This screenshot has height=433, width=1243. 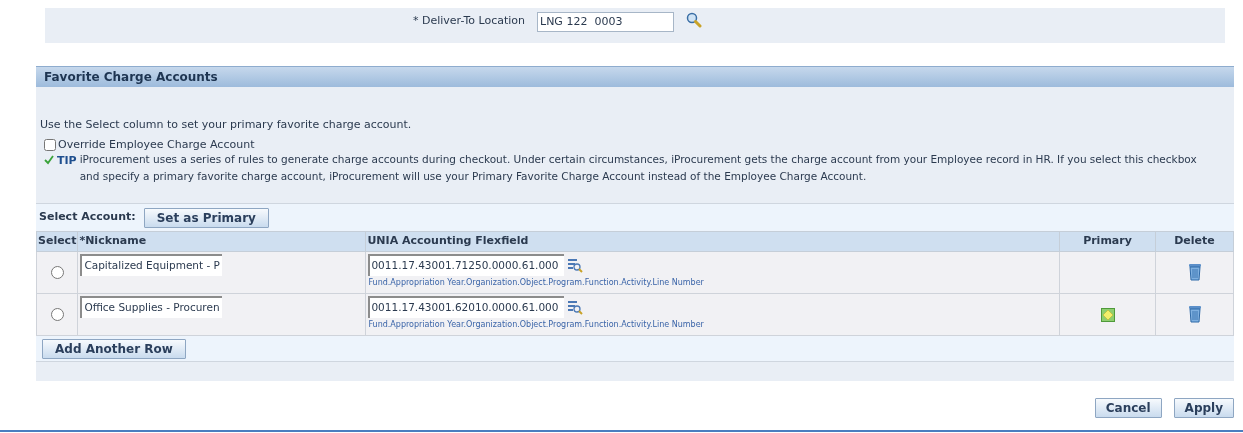 What do you see at coordinates (67, 161) in the screenshot?
I see `tip-label: TIP` at bounding box center [67, 161].